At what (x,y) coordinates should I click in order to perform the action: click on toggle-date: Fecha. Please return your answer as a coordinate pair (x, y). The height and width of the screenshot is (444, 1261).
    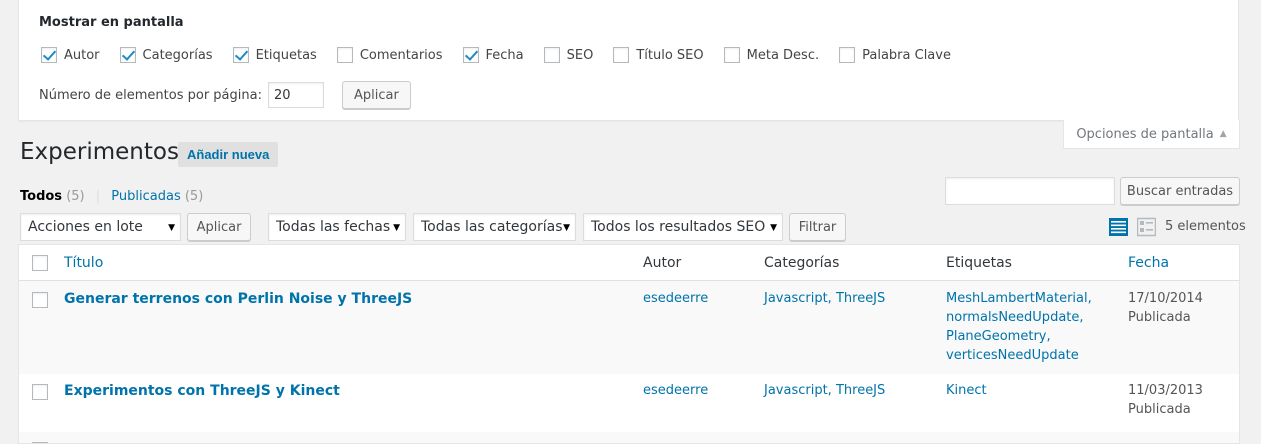
    Looking at the image, I should click on (493, 55).